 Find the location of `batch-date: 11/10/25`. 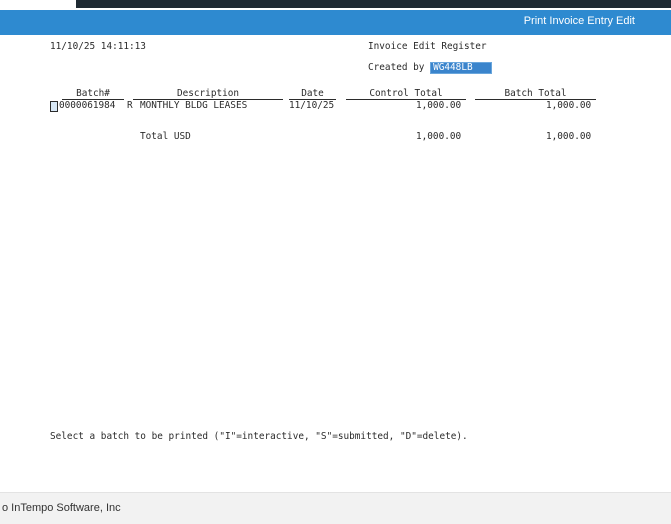

batch-date: 11/10/25 is located at coordinates (312, 105).